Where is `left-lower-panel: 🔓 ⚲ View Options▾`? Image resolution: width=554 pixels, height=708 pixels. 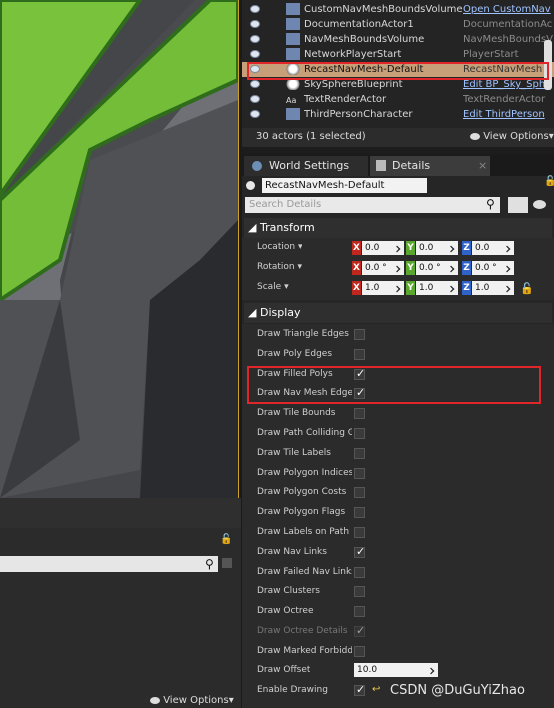 left-lower-panel: 🔓 ⚲ View Options▾ is located at coordinates (120, 603).